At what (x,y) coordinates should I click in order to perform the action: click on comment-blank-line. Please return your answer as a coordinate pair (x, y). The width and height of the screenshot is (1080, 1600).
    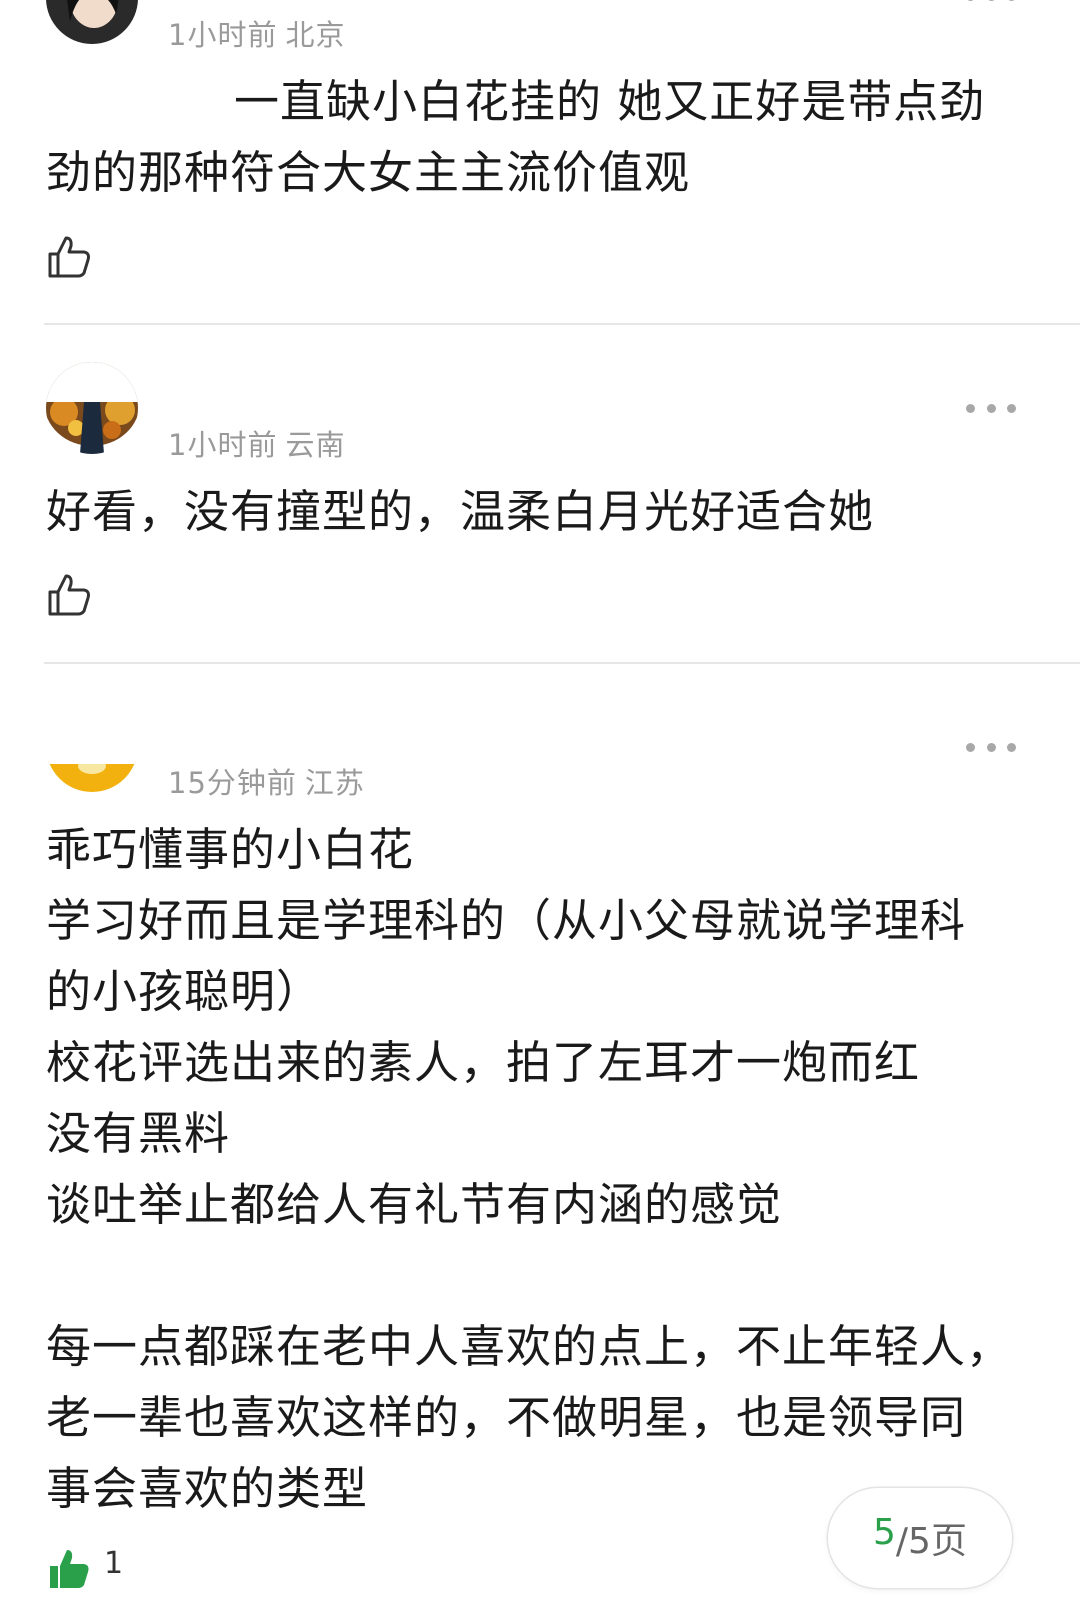
    Looking at the image, I should click on (541, 1275).